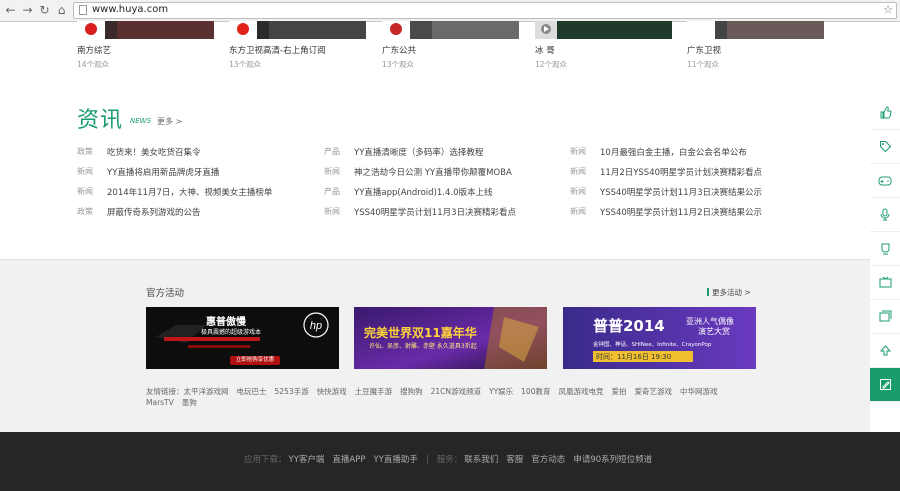 Image resolution: width=900 pixels, height=491 pixels. Describe the element at coordinates (332, 391) in the screenshot. I see `friend-link: 快快游戏` at that location.